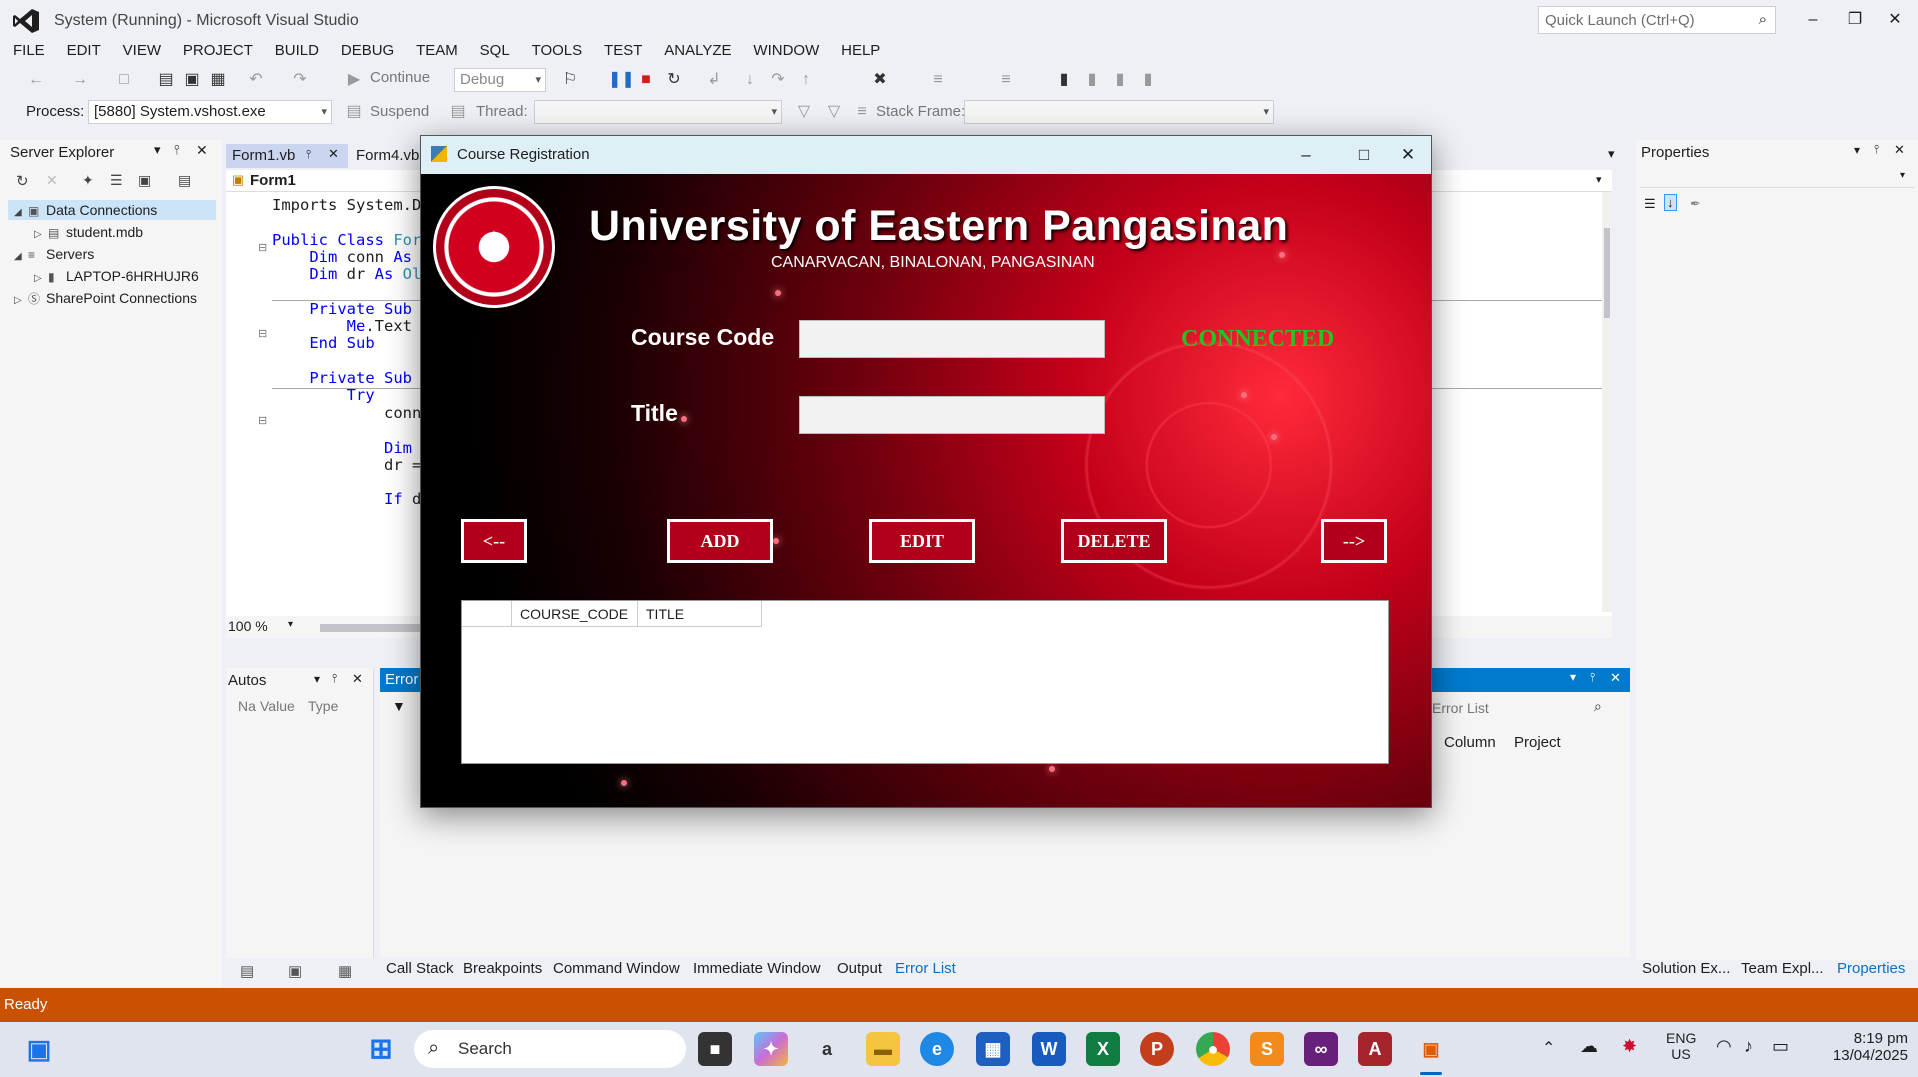 The image size is (1918, 1077). Describe the element at coordinates (400, 77) in the screenshot. I see `continue-label: Continue` at that location.